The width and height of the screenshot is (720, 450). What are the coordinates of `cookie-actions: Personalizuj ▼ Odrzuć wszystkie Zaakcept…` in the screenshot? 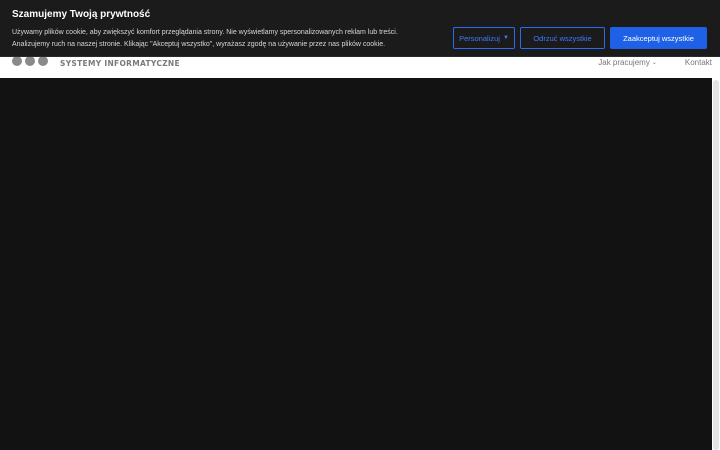 It's located at (580, 38).